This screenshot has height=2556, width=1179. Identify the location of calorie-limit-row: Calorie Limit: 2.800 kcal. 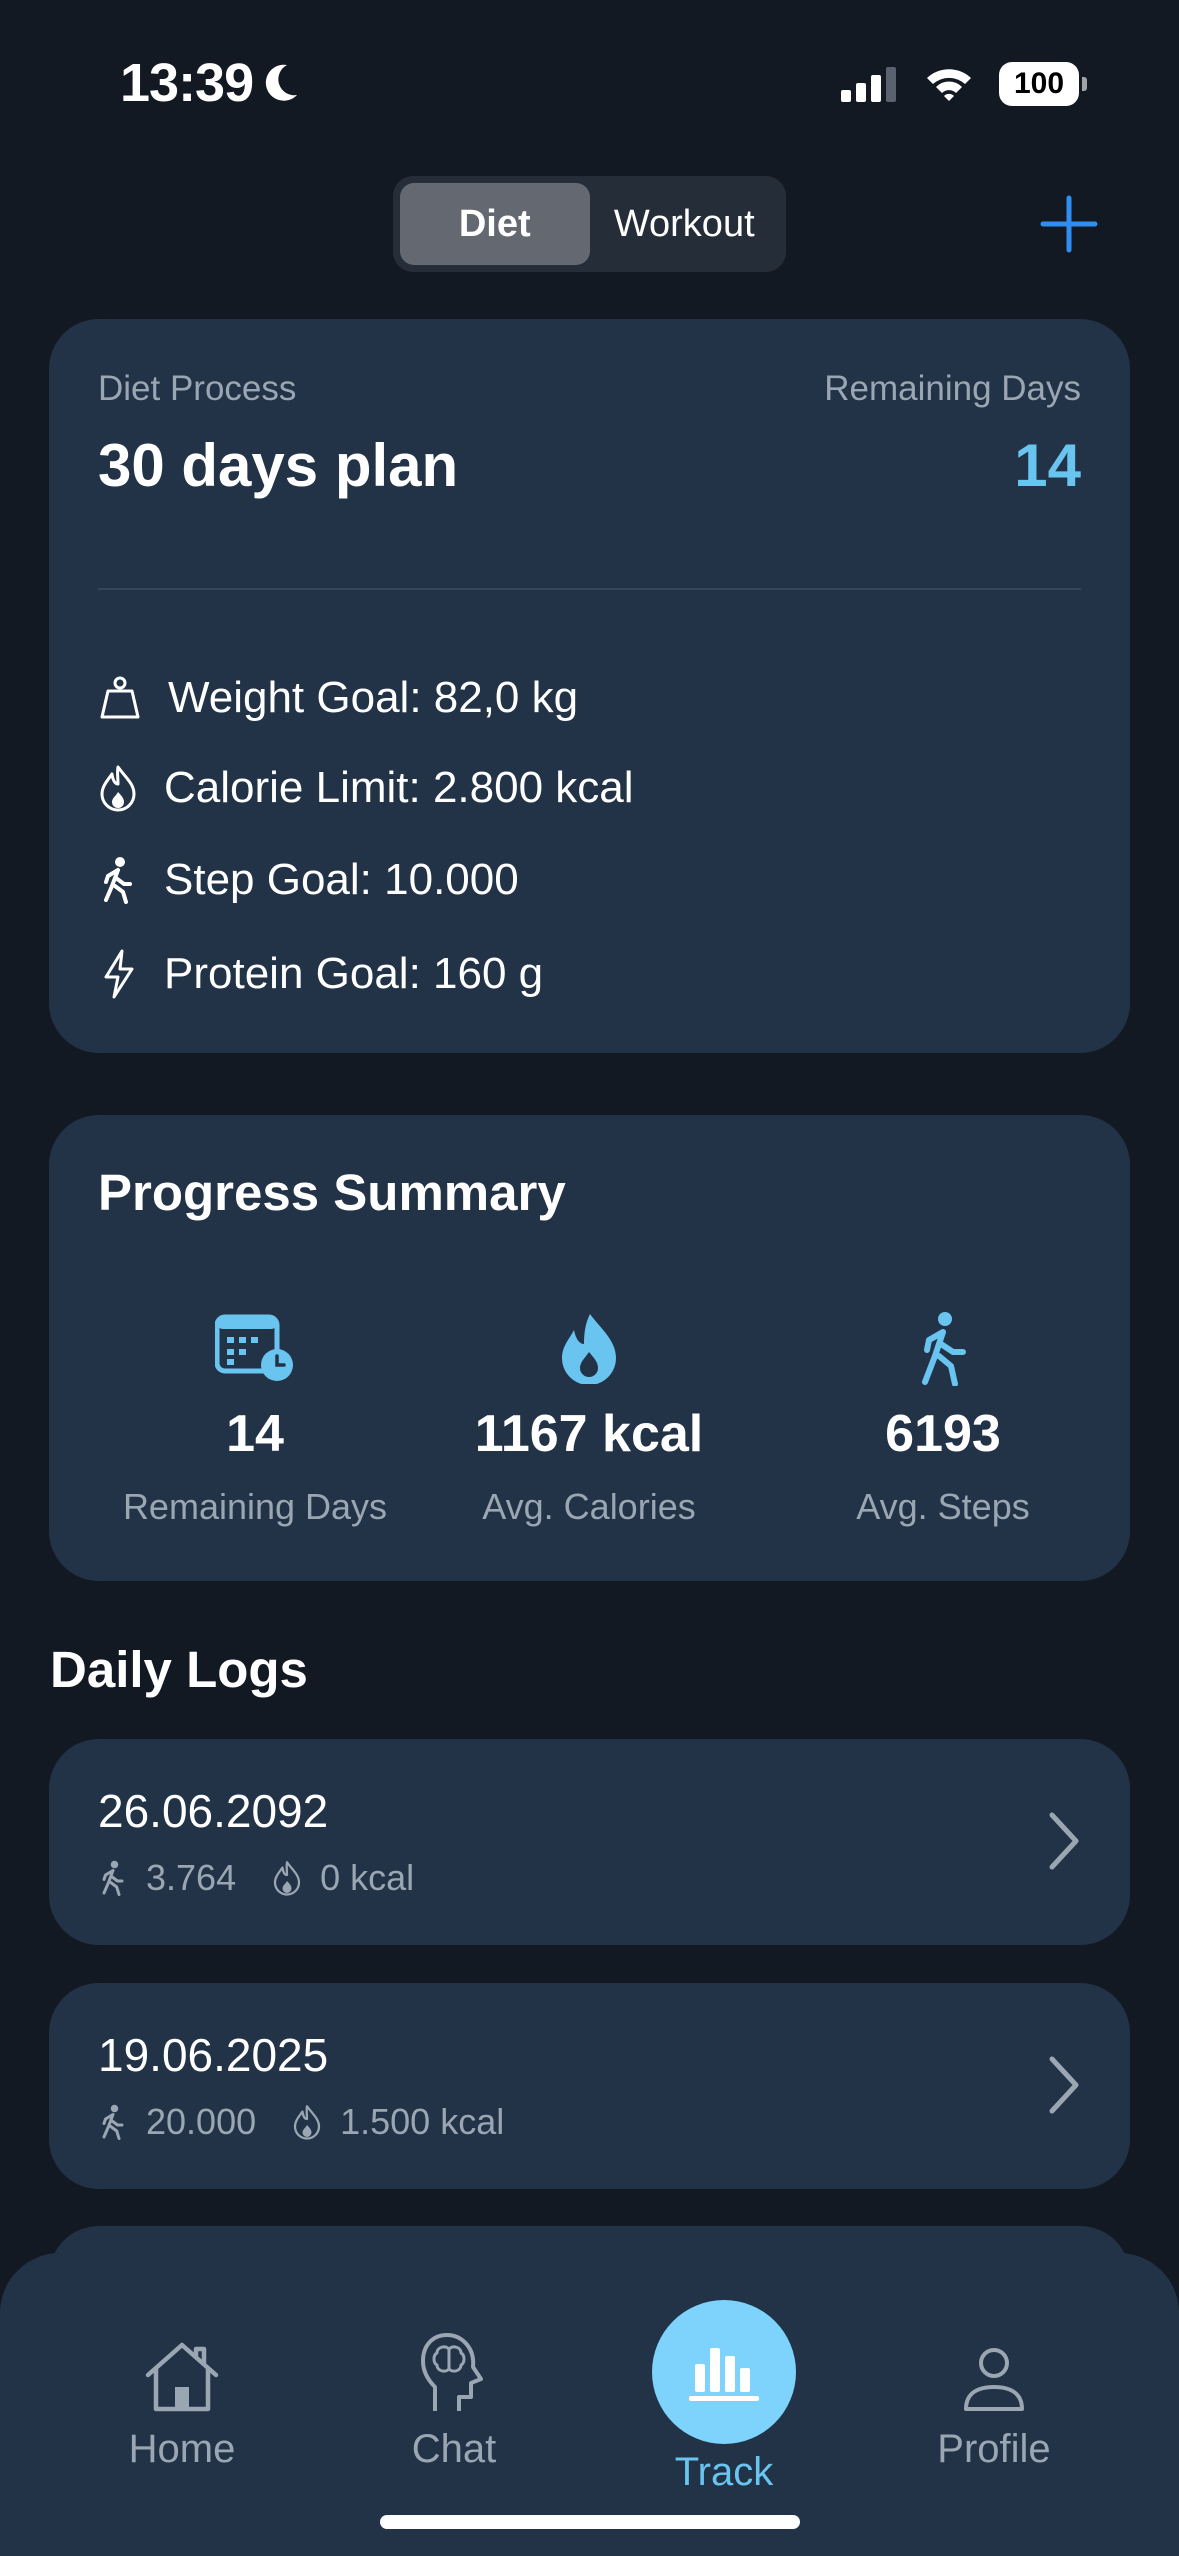
(366, 788).